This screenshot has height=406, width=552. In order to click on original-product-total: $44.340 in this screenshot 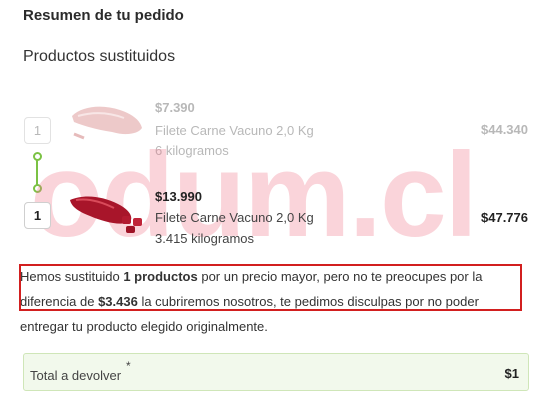, I will do `click(504, 129)`.